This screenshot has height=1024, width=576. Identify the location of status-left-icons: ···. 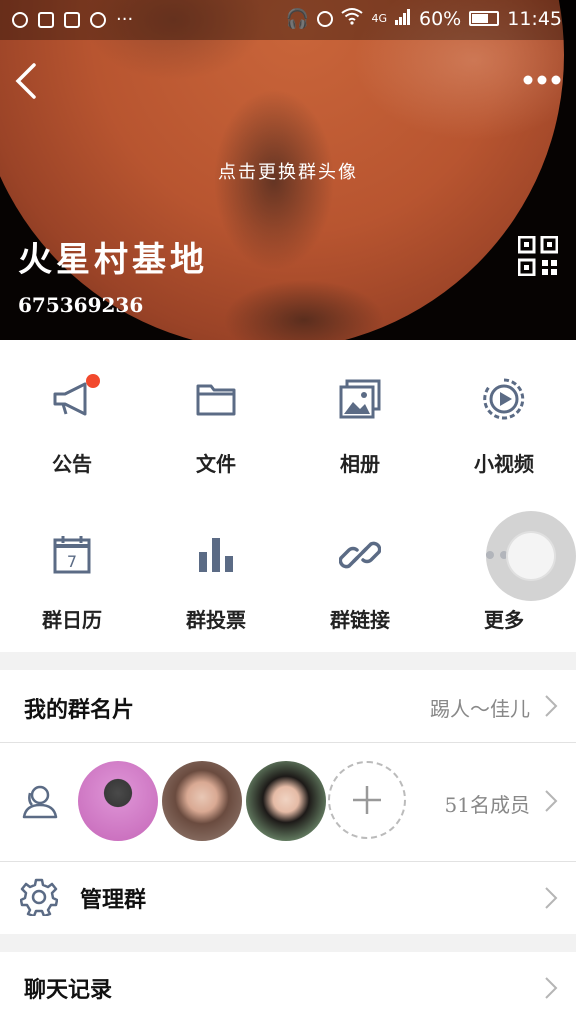
(72, 19).